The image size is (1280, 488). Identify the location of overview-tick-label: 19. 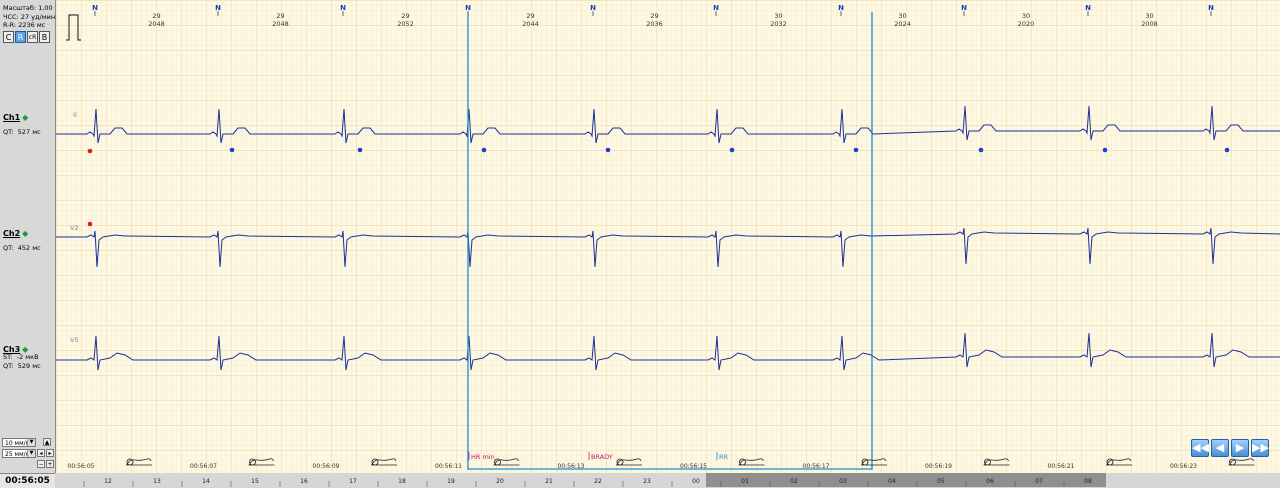
(451, 481).